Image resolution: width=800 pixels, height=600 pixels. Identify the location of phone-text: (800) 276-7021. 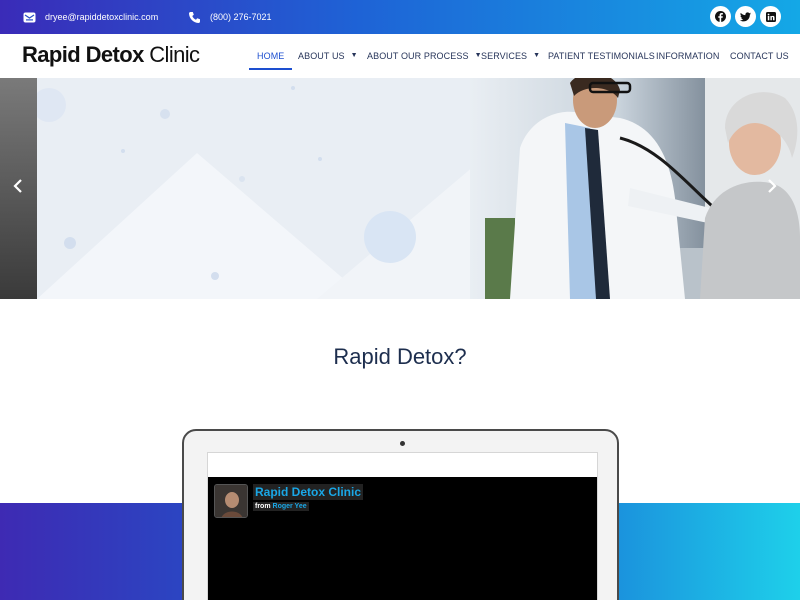
(241, 17).